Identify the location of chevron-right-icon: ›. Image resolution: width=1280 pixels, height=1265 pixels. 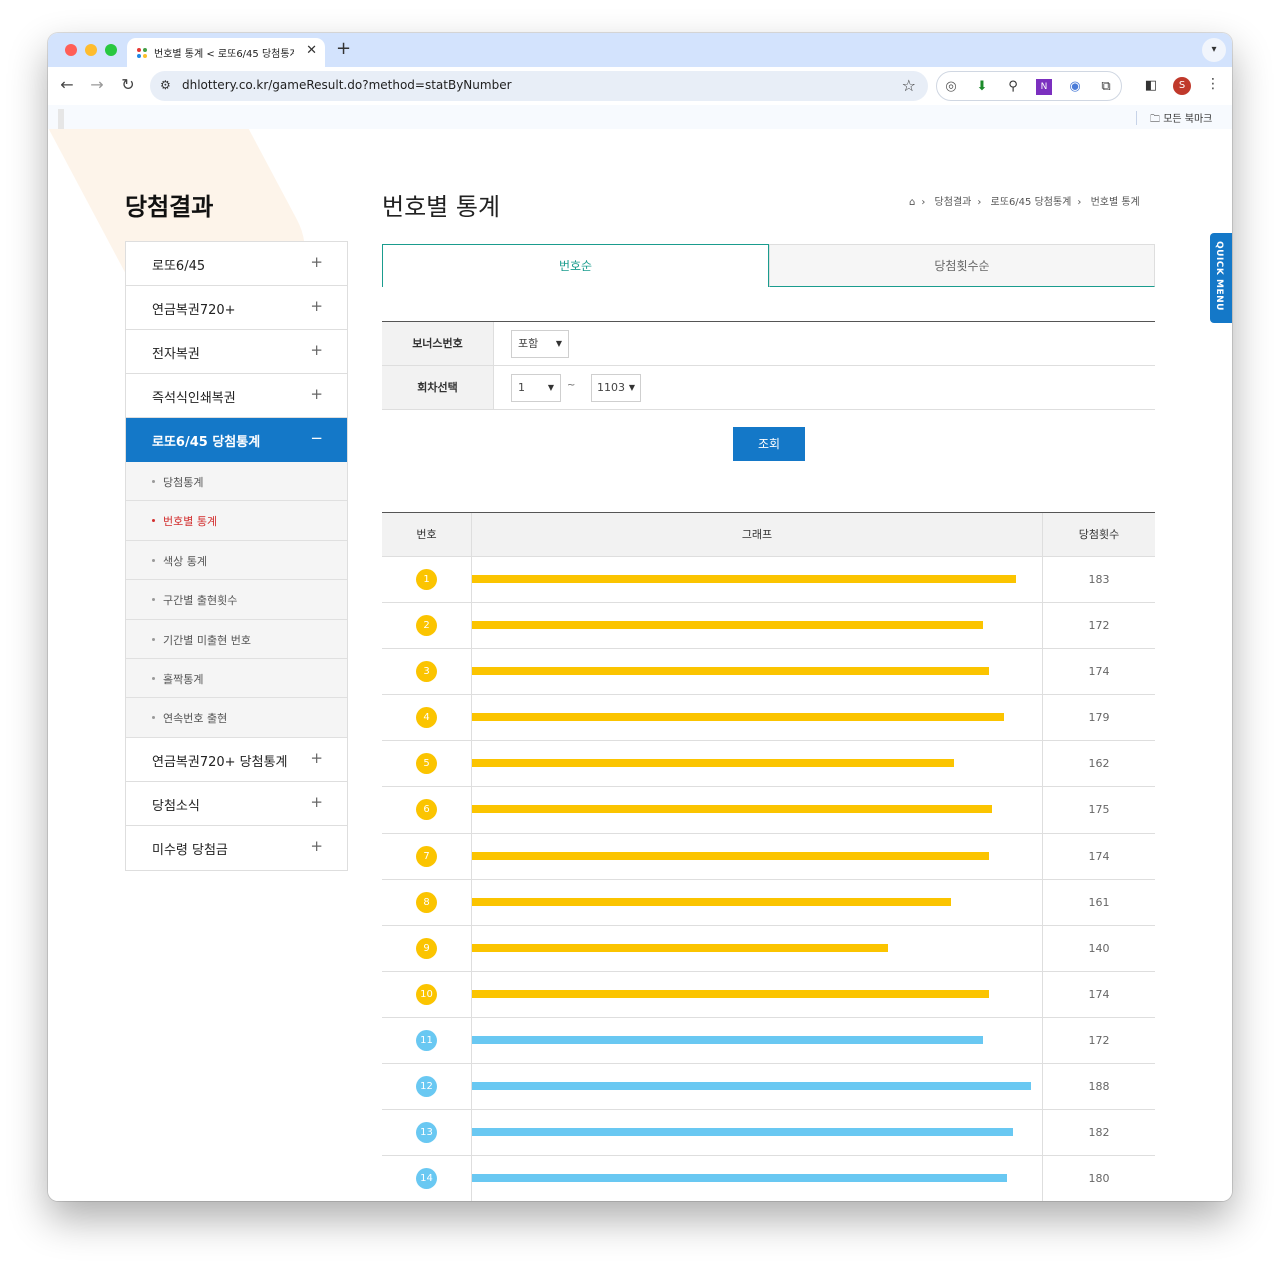
(1079, 202).